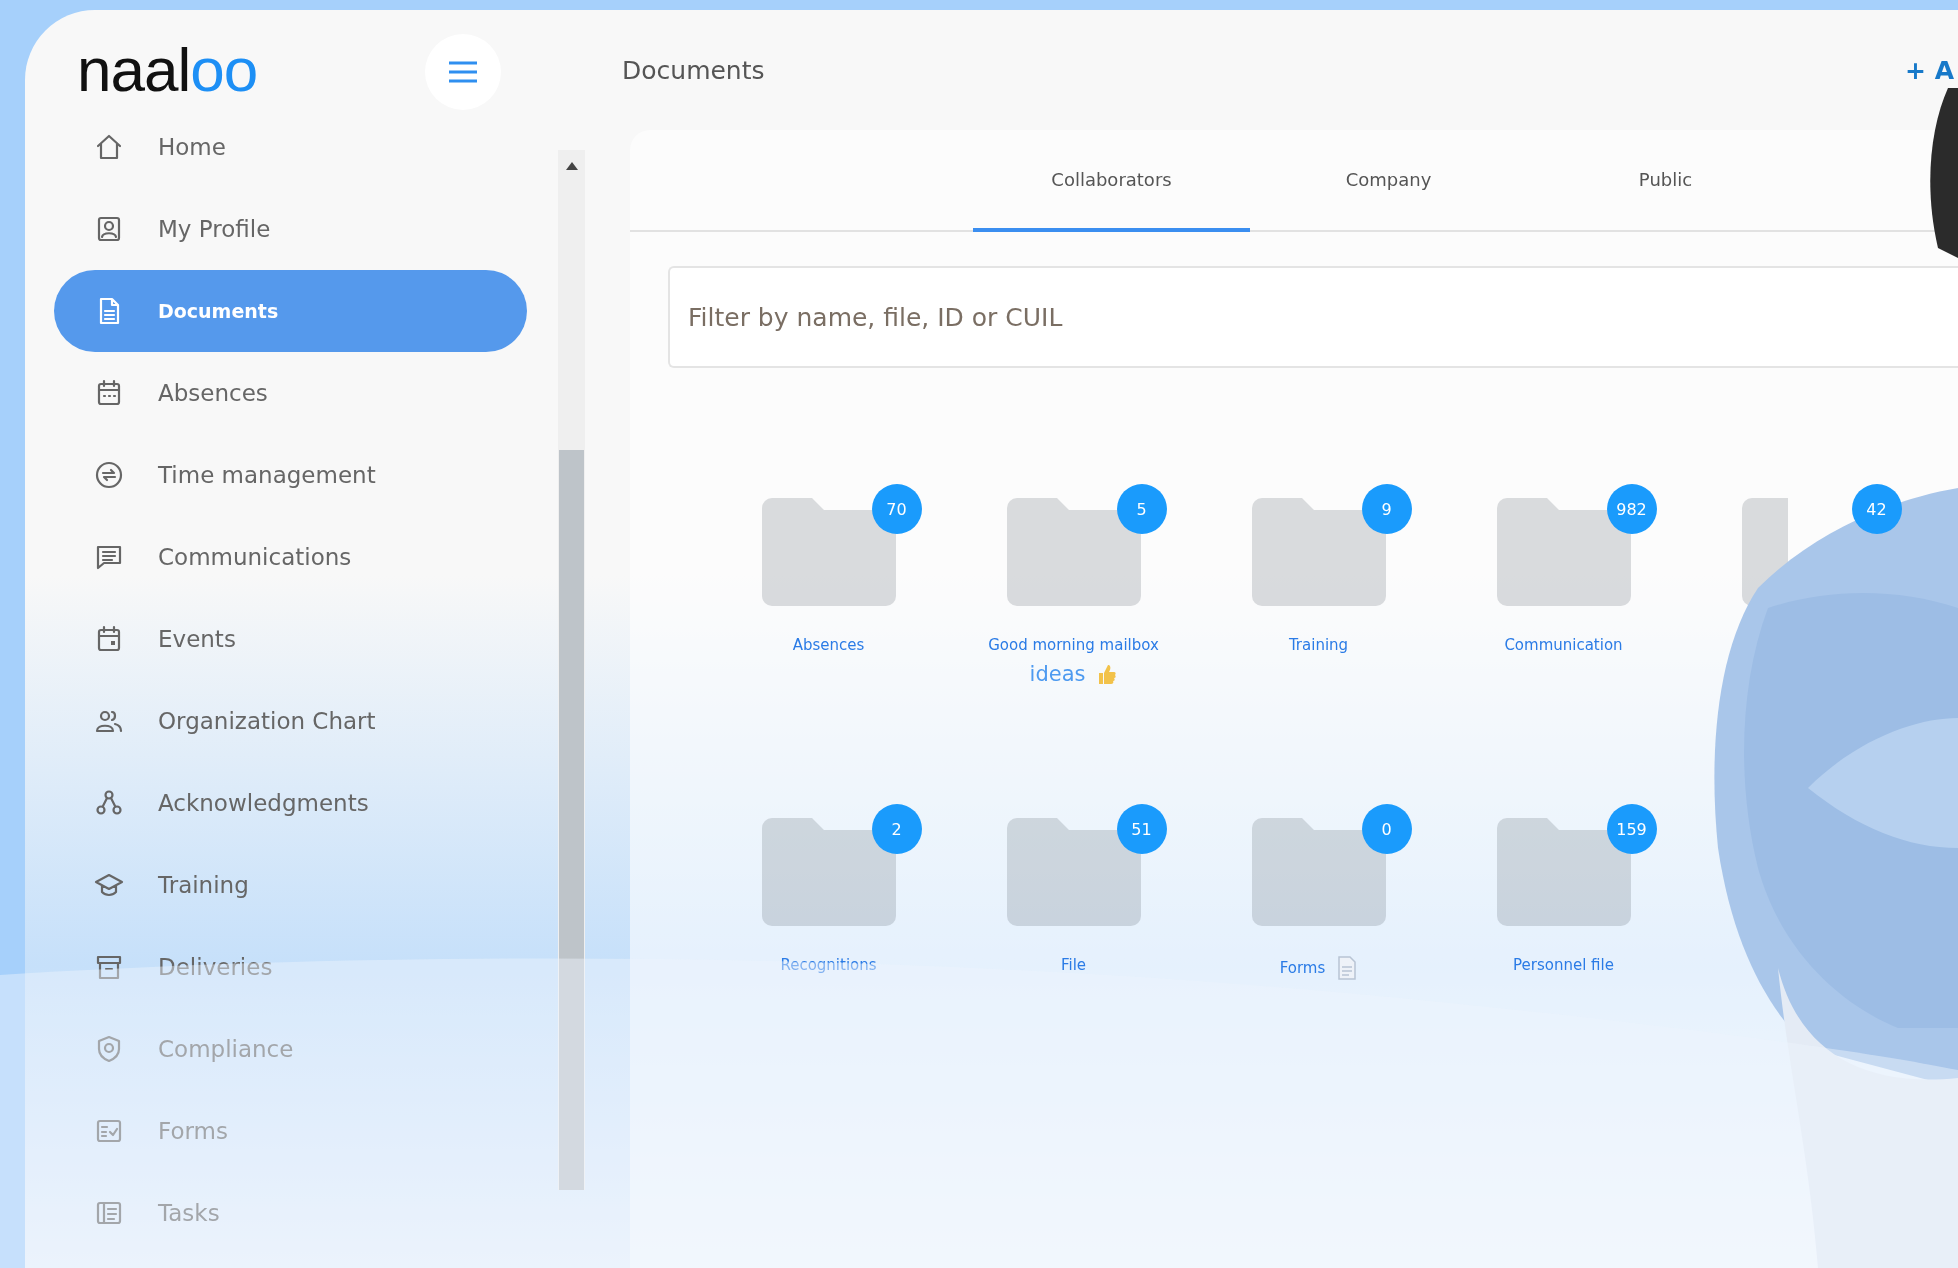 The width and height of the screenshot is (1958, 1268). What do you see at coordinates (290, 475) in the screenshot?
I see `sidebar-item: Time management` at bounding box center [290, 475].